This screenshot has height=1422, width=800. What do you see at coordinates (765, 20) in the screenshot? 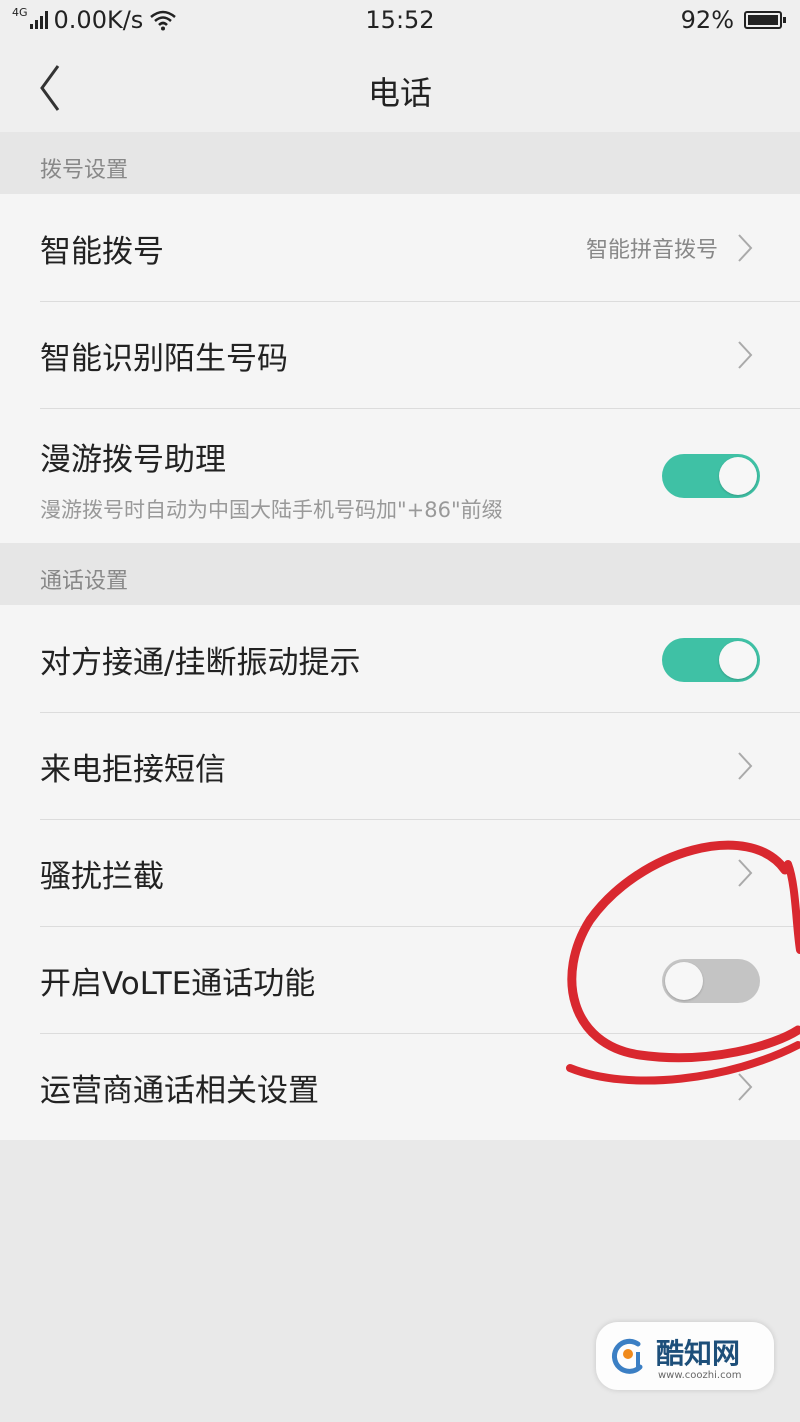
I see `battery-icon` at bounding box center [765, 20].